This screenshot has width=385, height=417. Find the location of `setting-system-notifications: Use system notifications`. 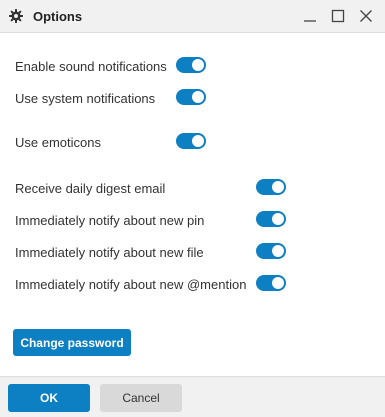

setting-system-notifications: Use system notifications is located at coordinates (112, 98).